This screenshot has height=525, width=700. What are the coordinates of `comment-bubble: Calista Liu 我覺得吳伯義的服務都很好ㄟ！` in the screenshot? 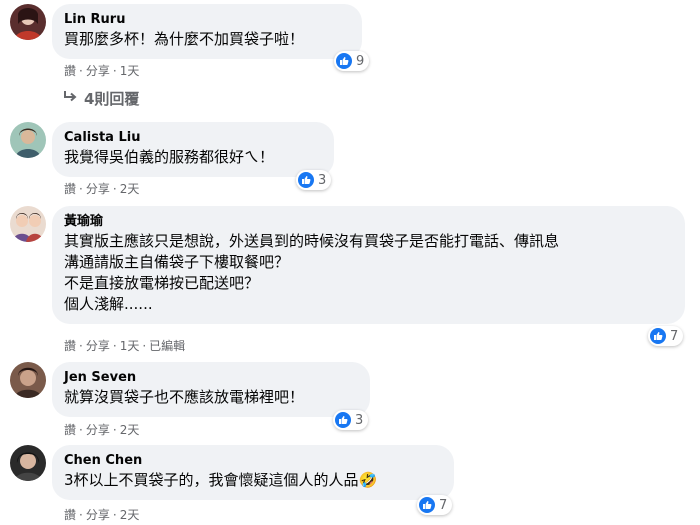 It's located at (193, 149).